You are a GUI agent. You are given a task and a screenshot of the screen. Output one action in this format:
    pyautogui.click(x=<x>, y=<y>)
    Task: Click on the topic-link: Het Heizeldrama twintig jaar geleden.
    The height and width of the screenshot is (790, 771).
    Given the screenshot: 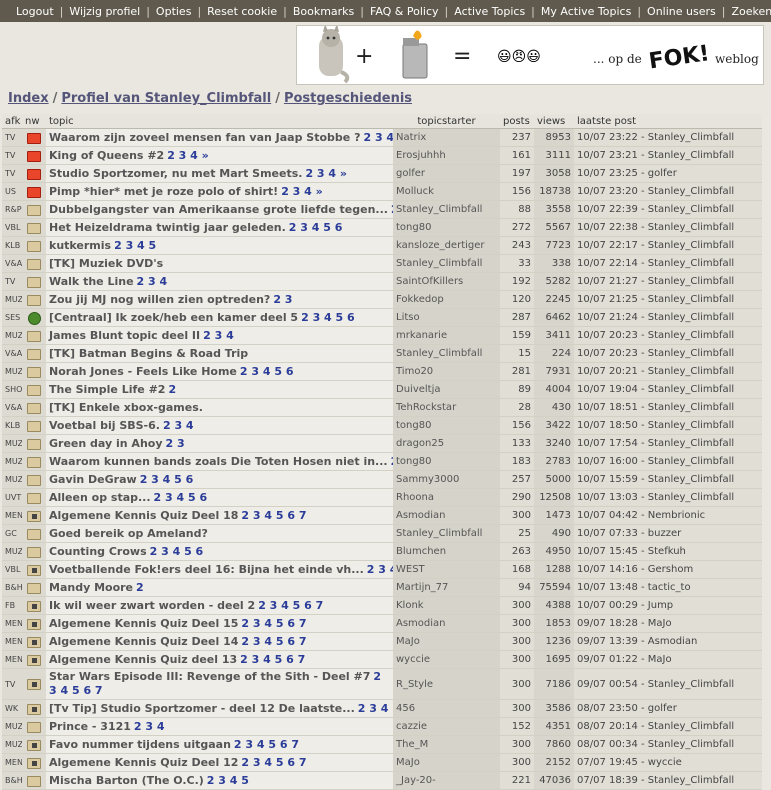 What is the action you would take?
    pyautogui.click(x=167, y=227)
    